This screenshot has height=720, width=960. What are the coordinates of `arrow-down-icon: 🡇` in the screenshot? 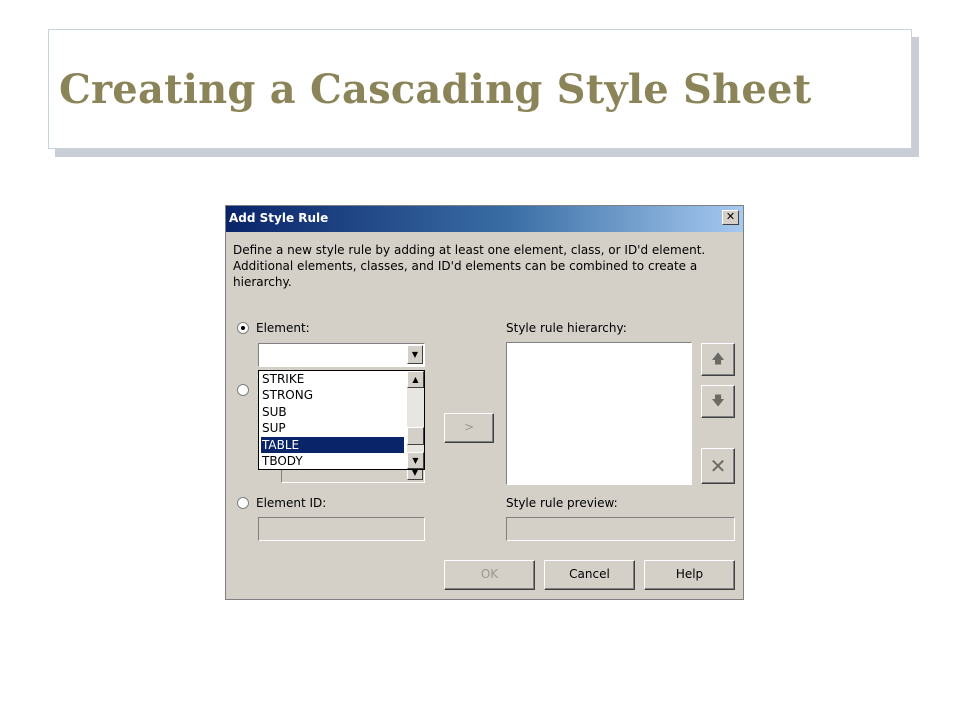 It's located at (718, 401).